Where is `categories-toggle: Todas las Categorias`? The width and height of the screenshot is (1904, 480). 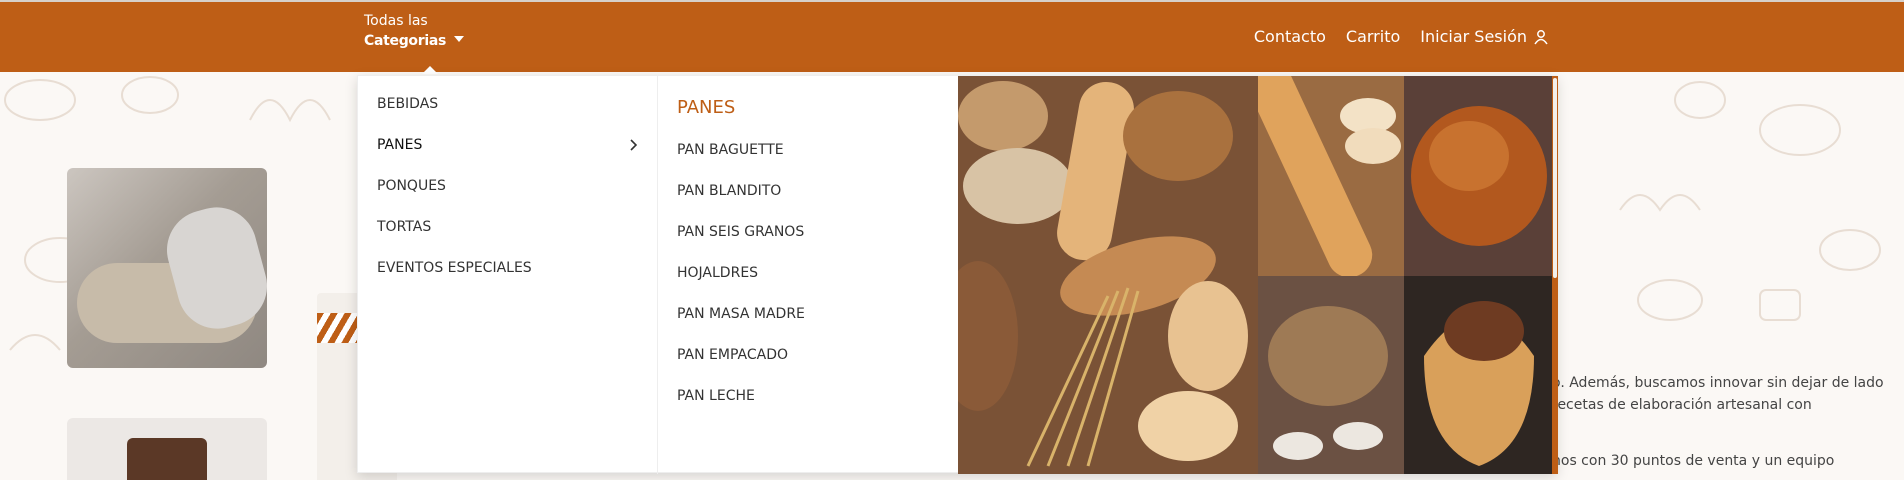 categories-toggle: Todas las Categorias is located at coordinates (414, 32).